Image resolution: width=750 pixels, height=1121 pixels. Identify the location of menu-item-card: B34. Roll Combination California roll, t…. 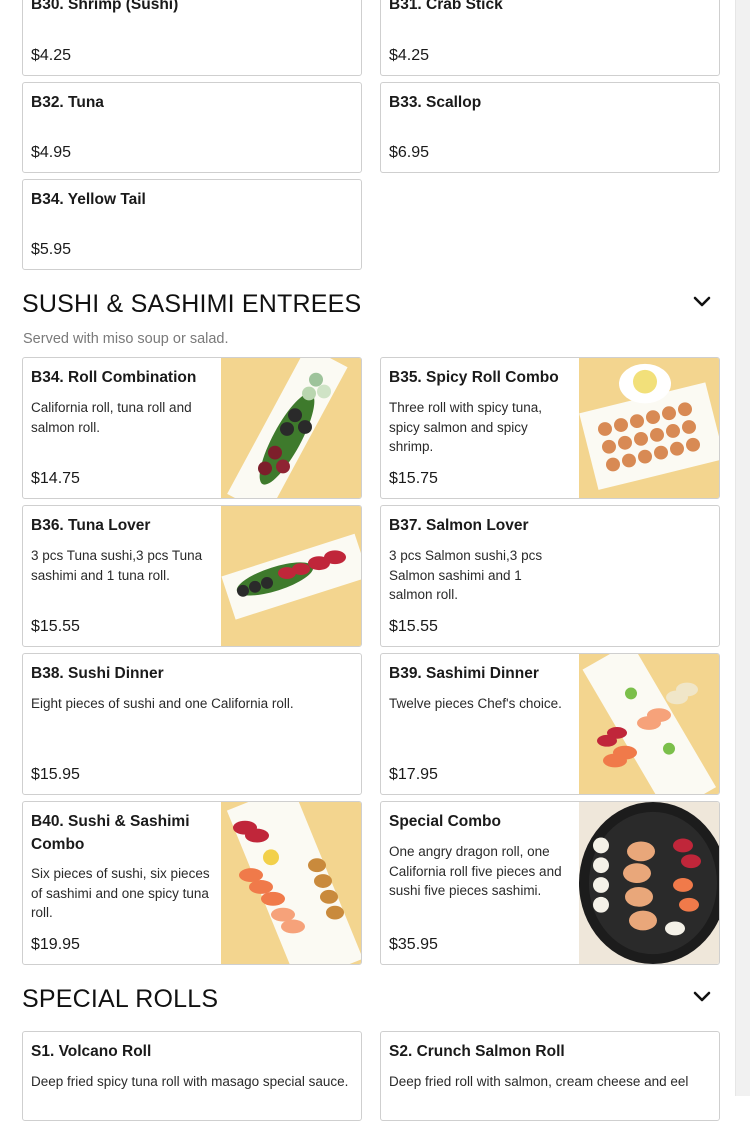
(192, 428).